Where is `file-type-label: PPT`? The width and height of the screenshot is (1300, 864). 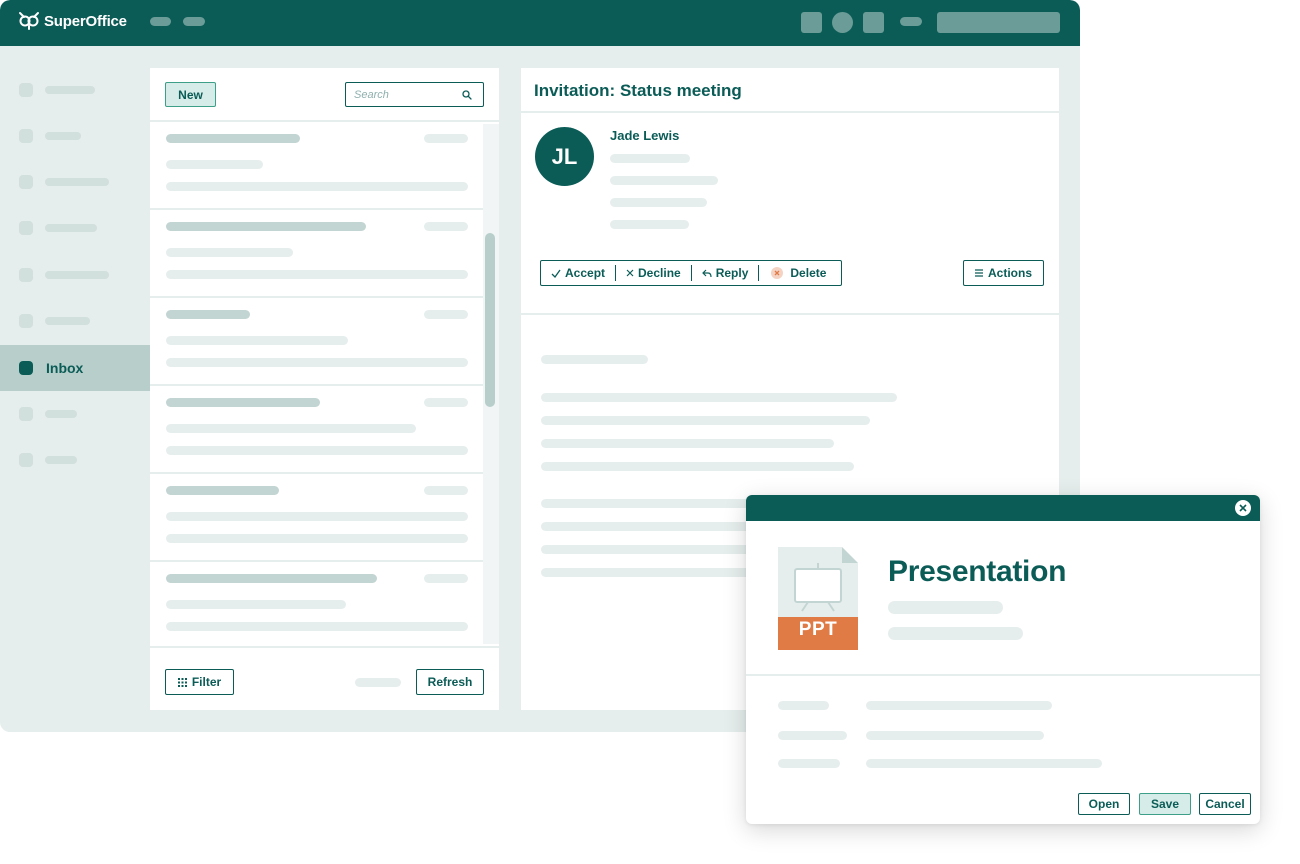 file-type-label: PPT is located at coordinates (818, 629).